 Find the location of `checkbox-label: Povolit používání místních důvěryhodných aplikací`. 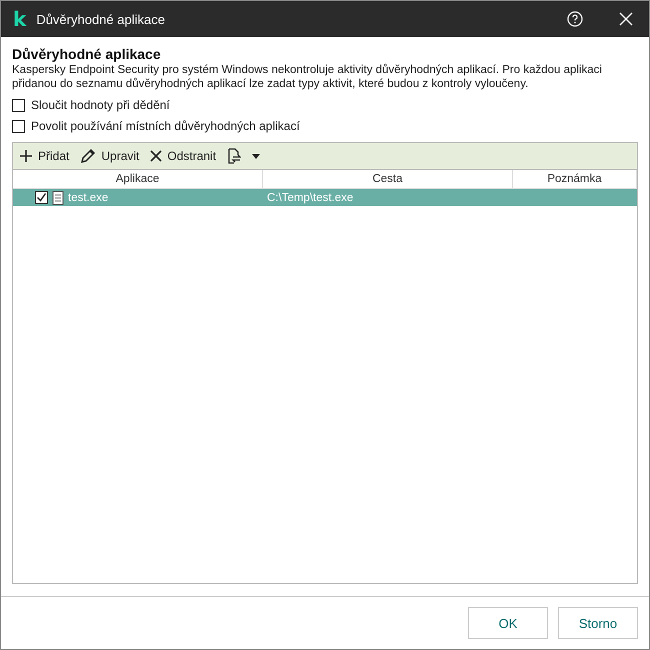

checkbox-label: Povolit používání místních důvěryhodných aplikací is located at coordinates (165, 126).